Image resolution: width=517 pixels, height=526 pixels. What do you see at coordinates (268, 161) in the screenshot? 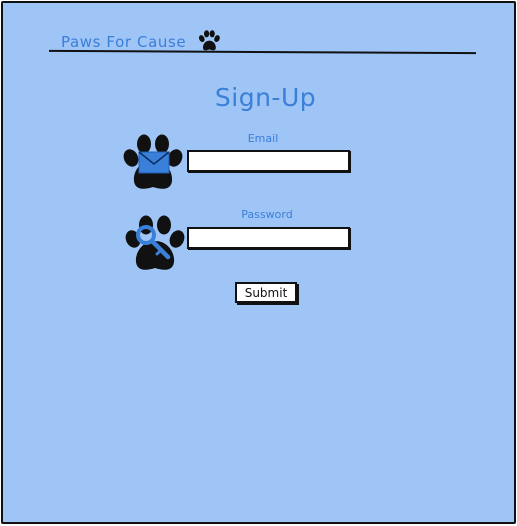
I see `email-field` at bounding box center [268, 161].